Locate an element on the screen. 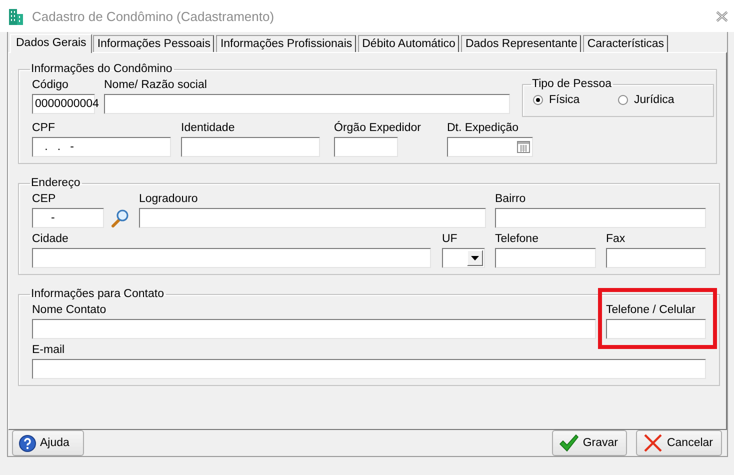  group-title: Informações para Contato is located at coordinates (97, 294).